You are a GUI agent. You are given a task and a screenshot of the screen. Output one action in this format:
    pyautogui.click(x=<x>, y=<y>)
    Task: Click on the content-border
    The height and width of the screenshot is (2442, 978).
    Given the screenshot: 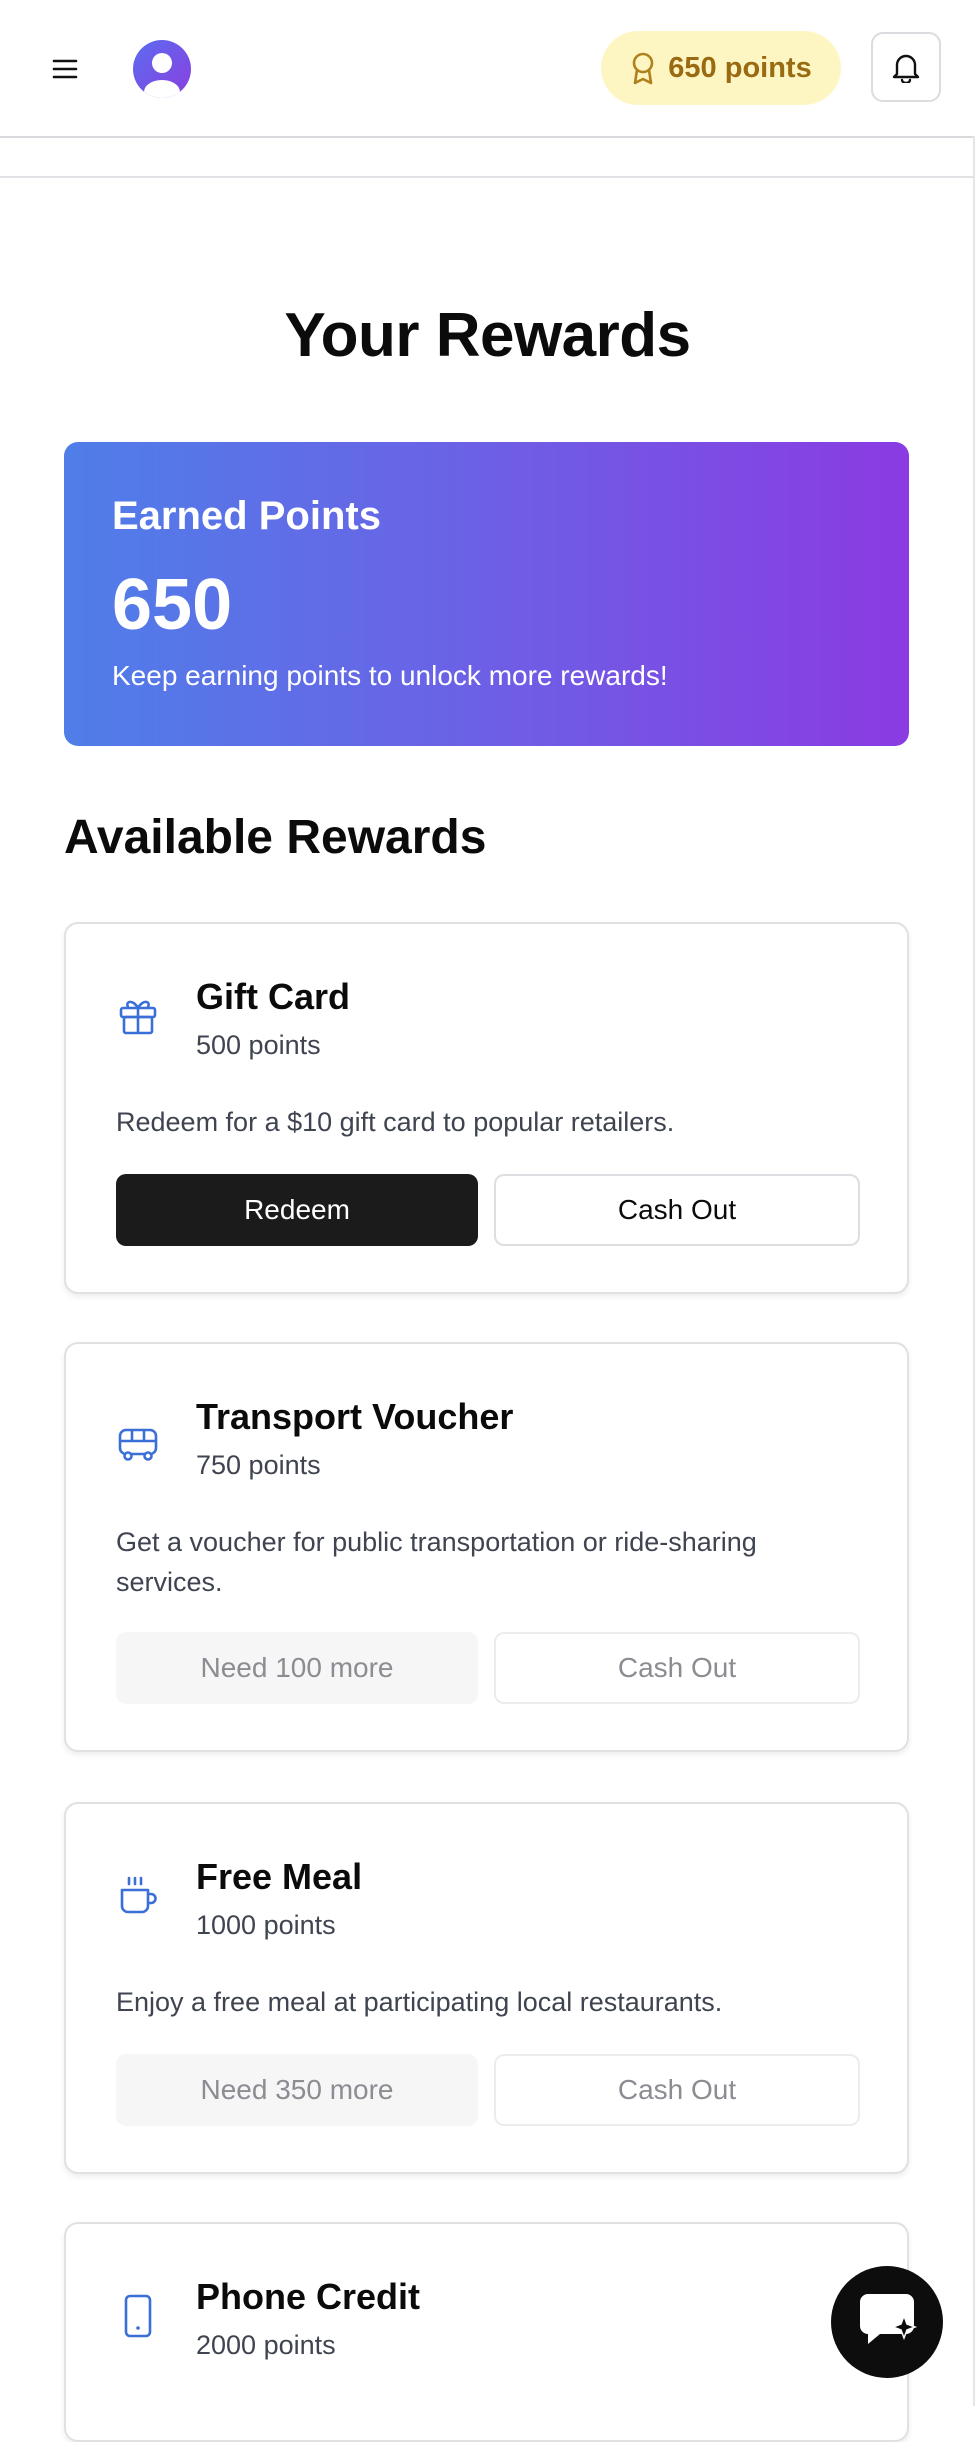 What is the action you would take?
    pyautogui.click(x=974, y=1271)
    